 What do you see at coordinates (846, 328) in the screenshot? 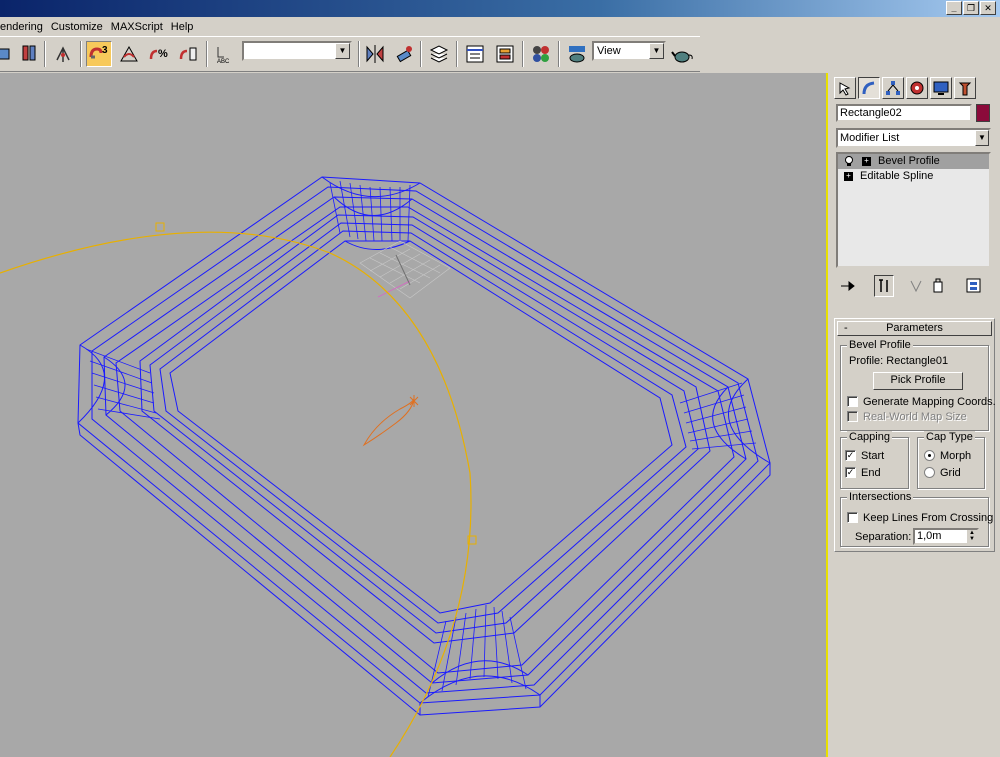
I see `collapse-icon: -` at bounding box center [846, 328].